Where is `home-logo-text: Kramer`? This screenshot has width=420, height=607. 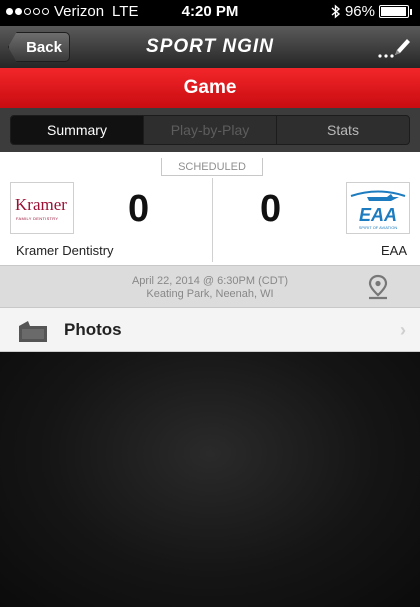 home-logo-text: Kramer is located at coordinates (41, 204).